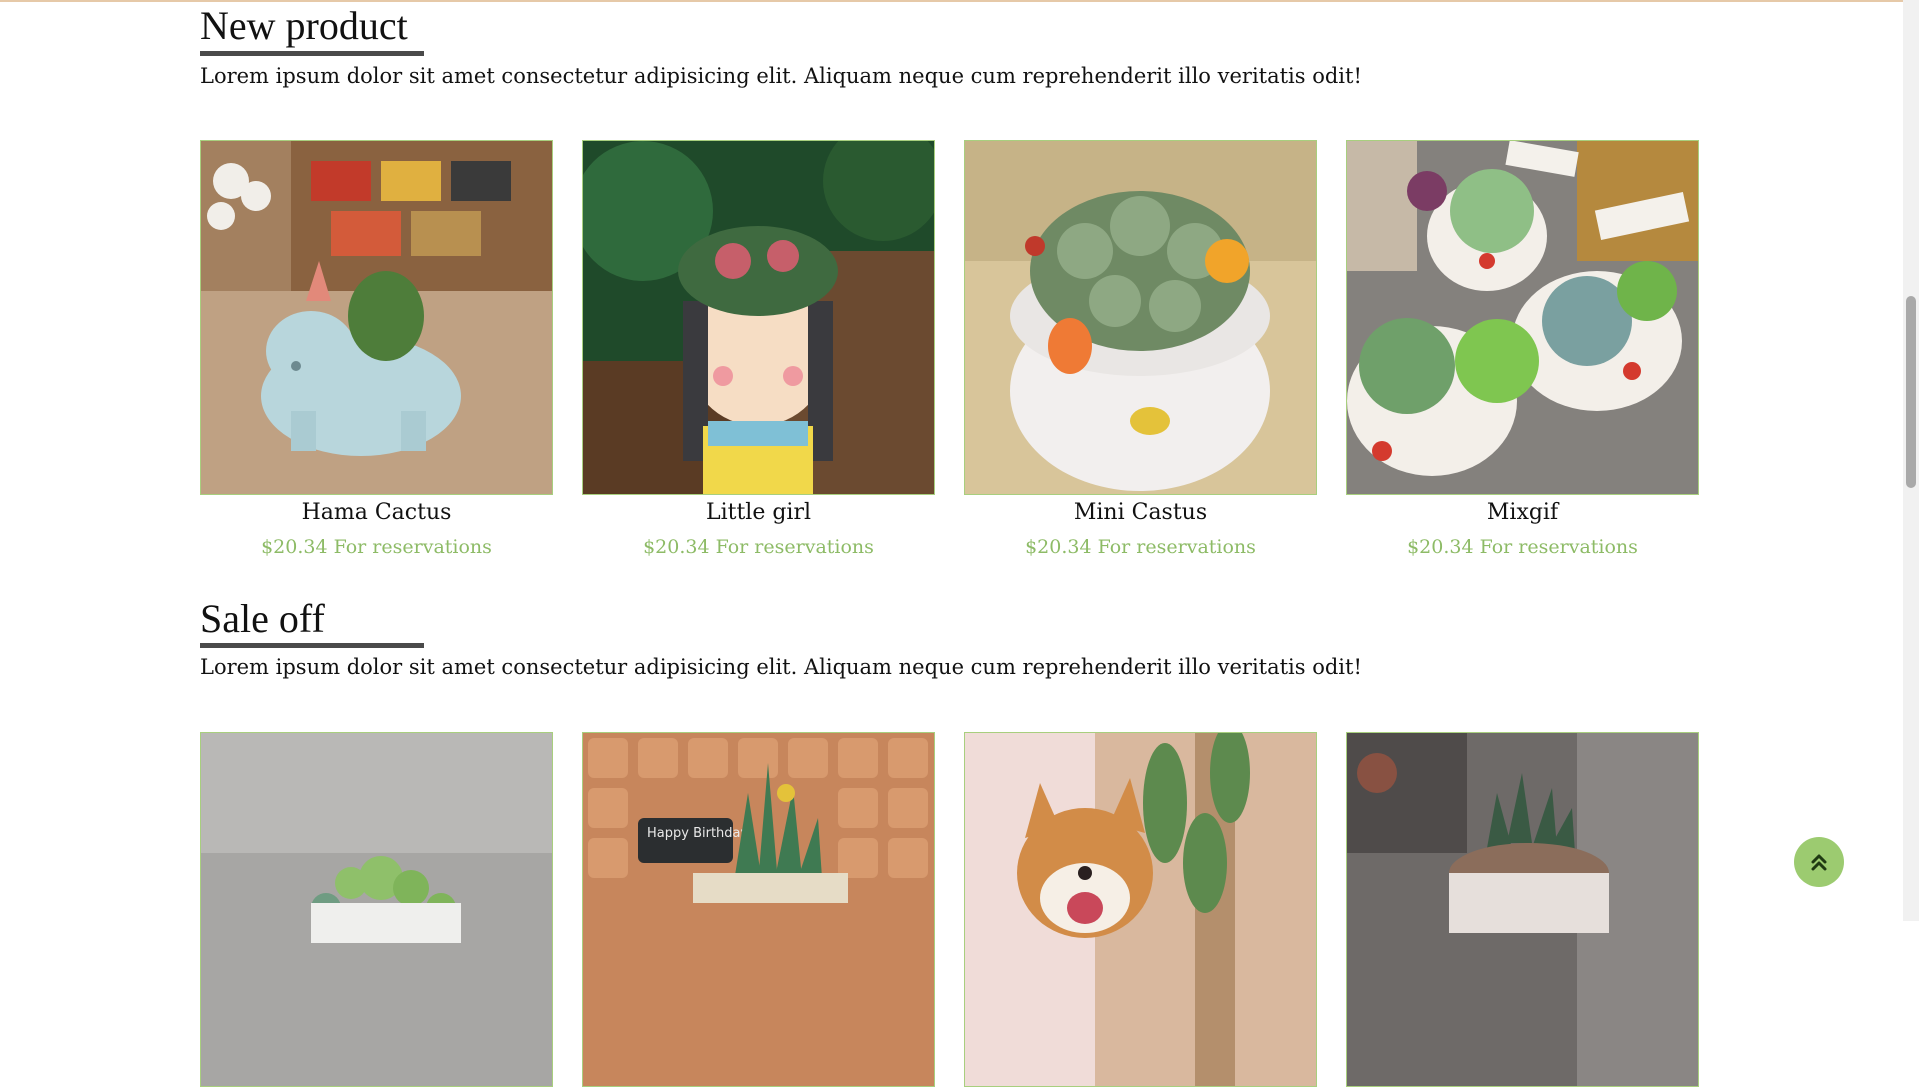 Image resolution: width=1919 pixels, height=1087 pixels. Describe the element at coordinates (698, 833) in the screenshot. I see `birthday-sign-text: Happy Birthday` at that location.